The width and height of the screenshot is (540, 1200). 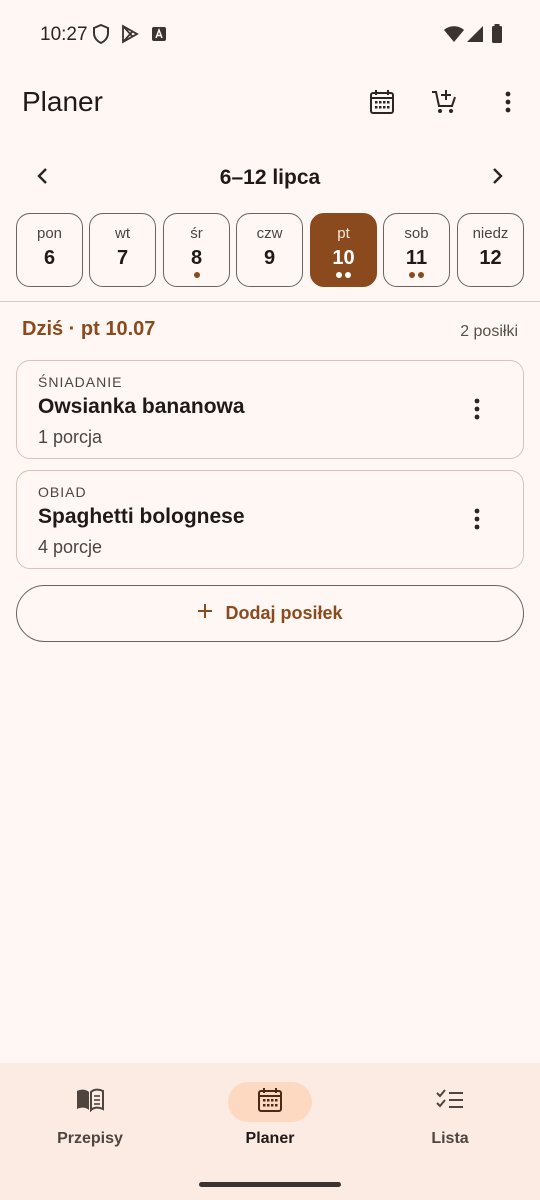 I want to click on nav-label: Lista, so click(x=450, y=1138).